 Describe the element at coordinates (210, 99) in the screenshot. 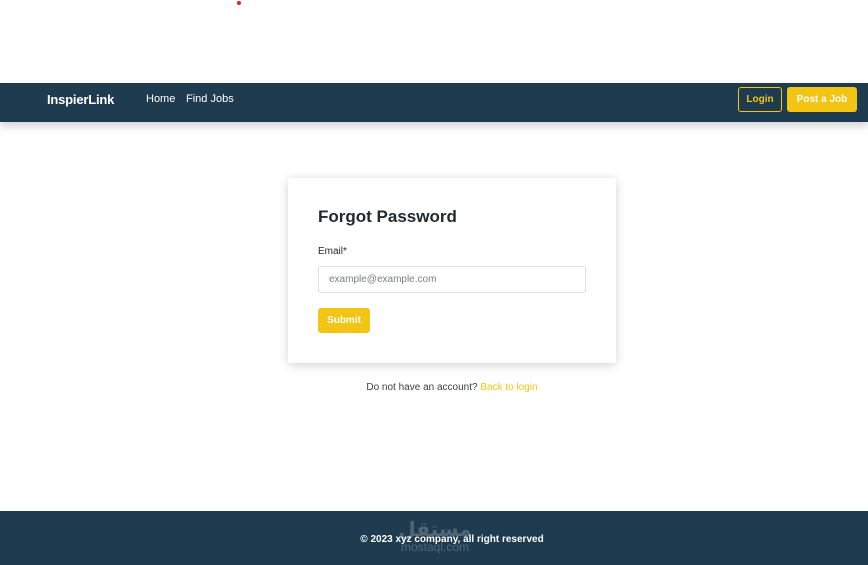

I see `nav-link-find-jobs: Find Jobs` at that location.